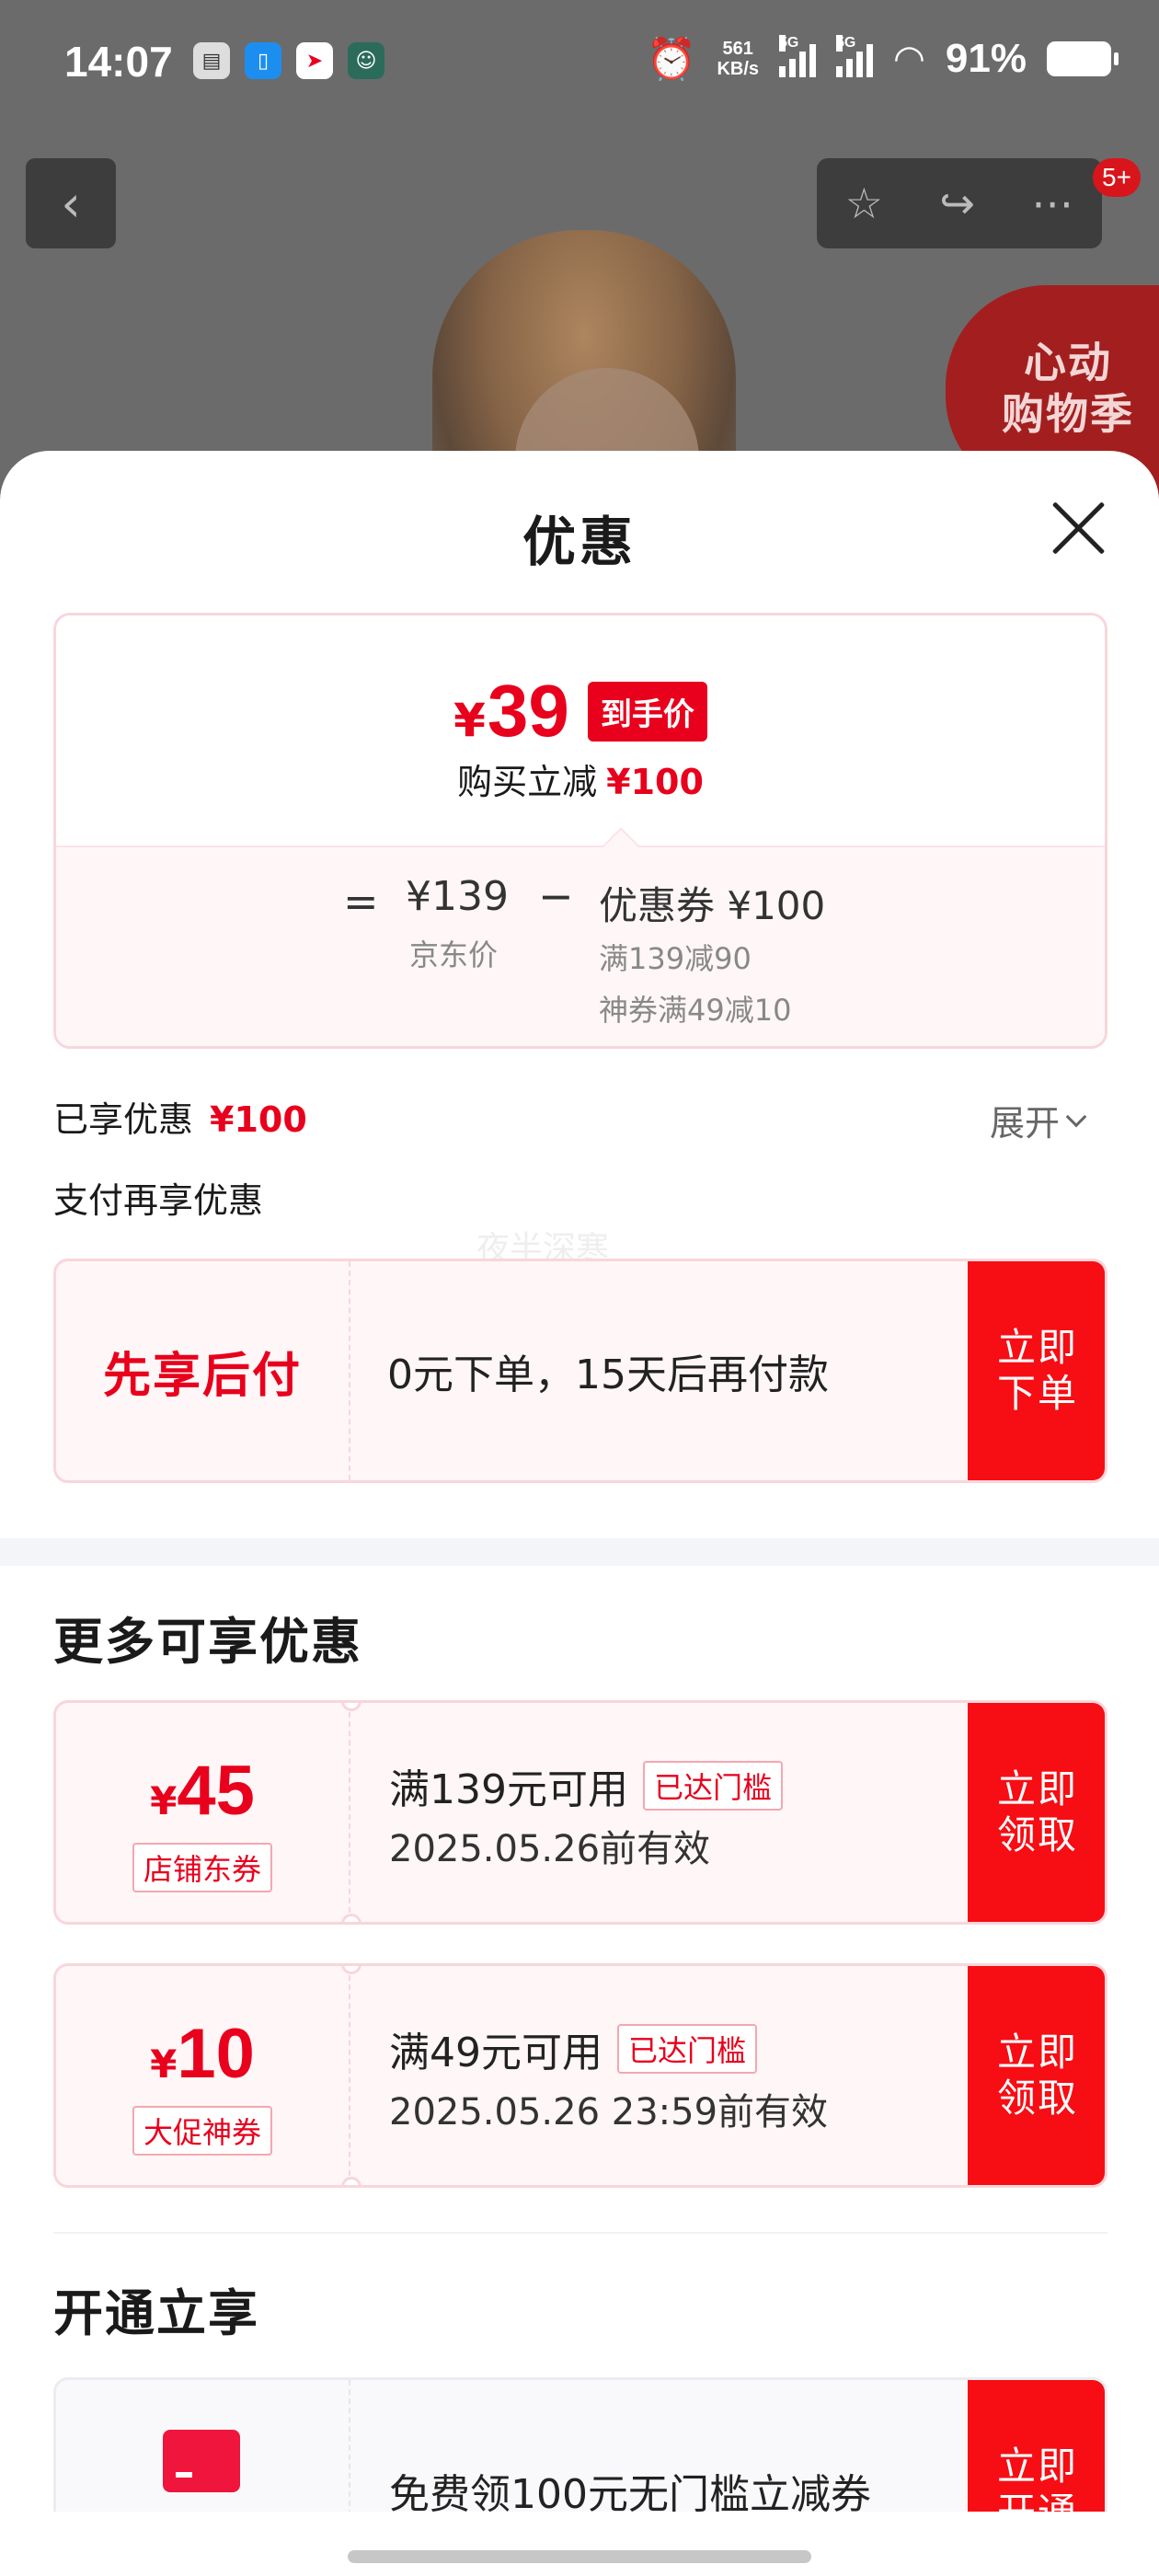  What do you see at coordinates (366, 60) in the screenshot?
I see `app-notification-icon: ☺` at bounding box center [366, 60].